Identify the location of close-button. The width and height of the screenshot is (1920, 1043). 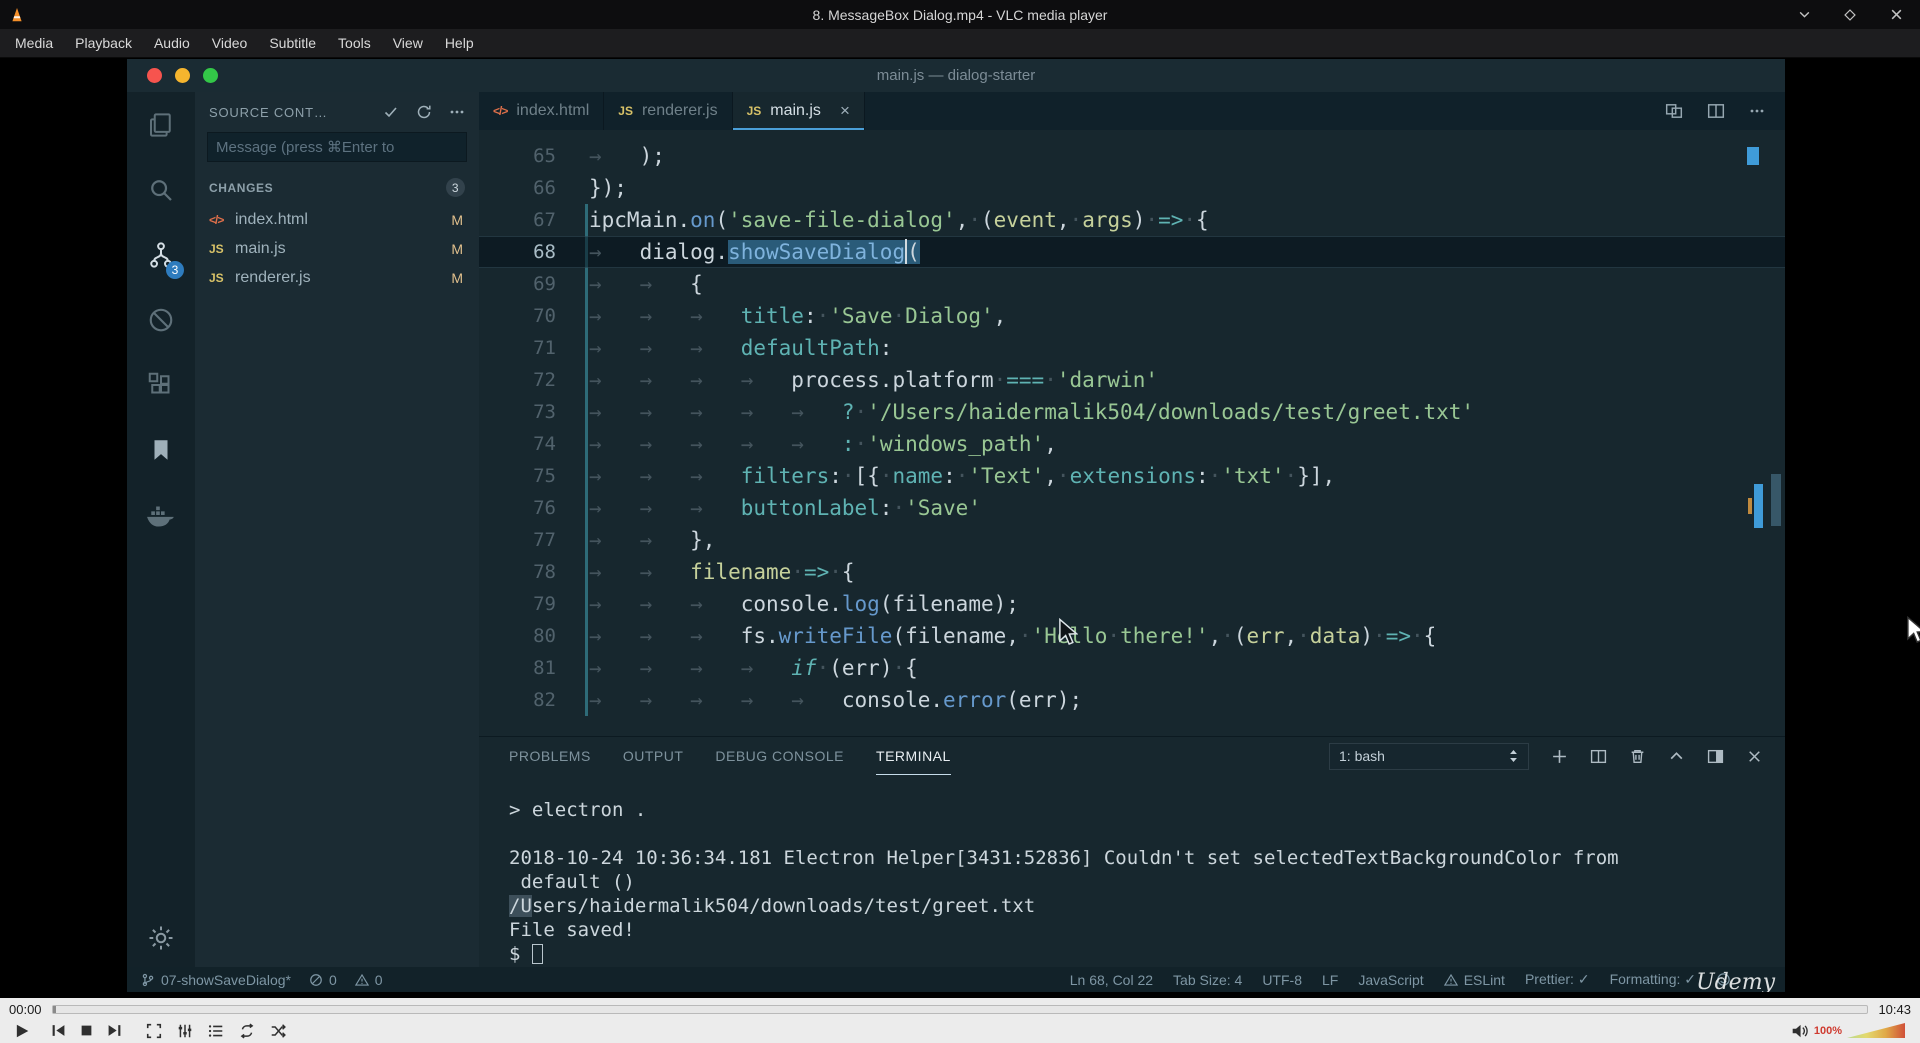
(1896, 15).